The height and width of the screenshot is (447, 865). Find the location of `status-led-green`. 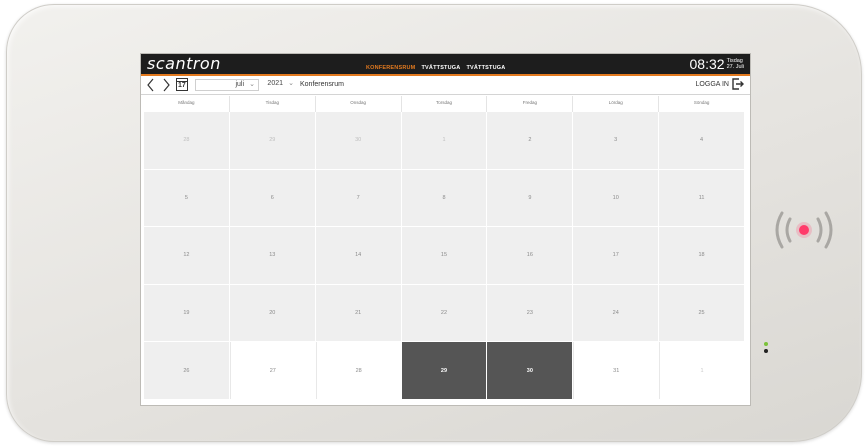

status-led-green is located at coordinates (766, 344).